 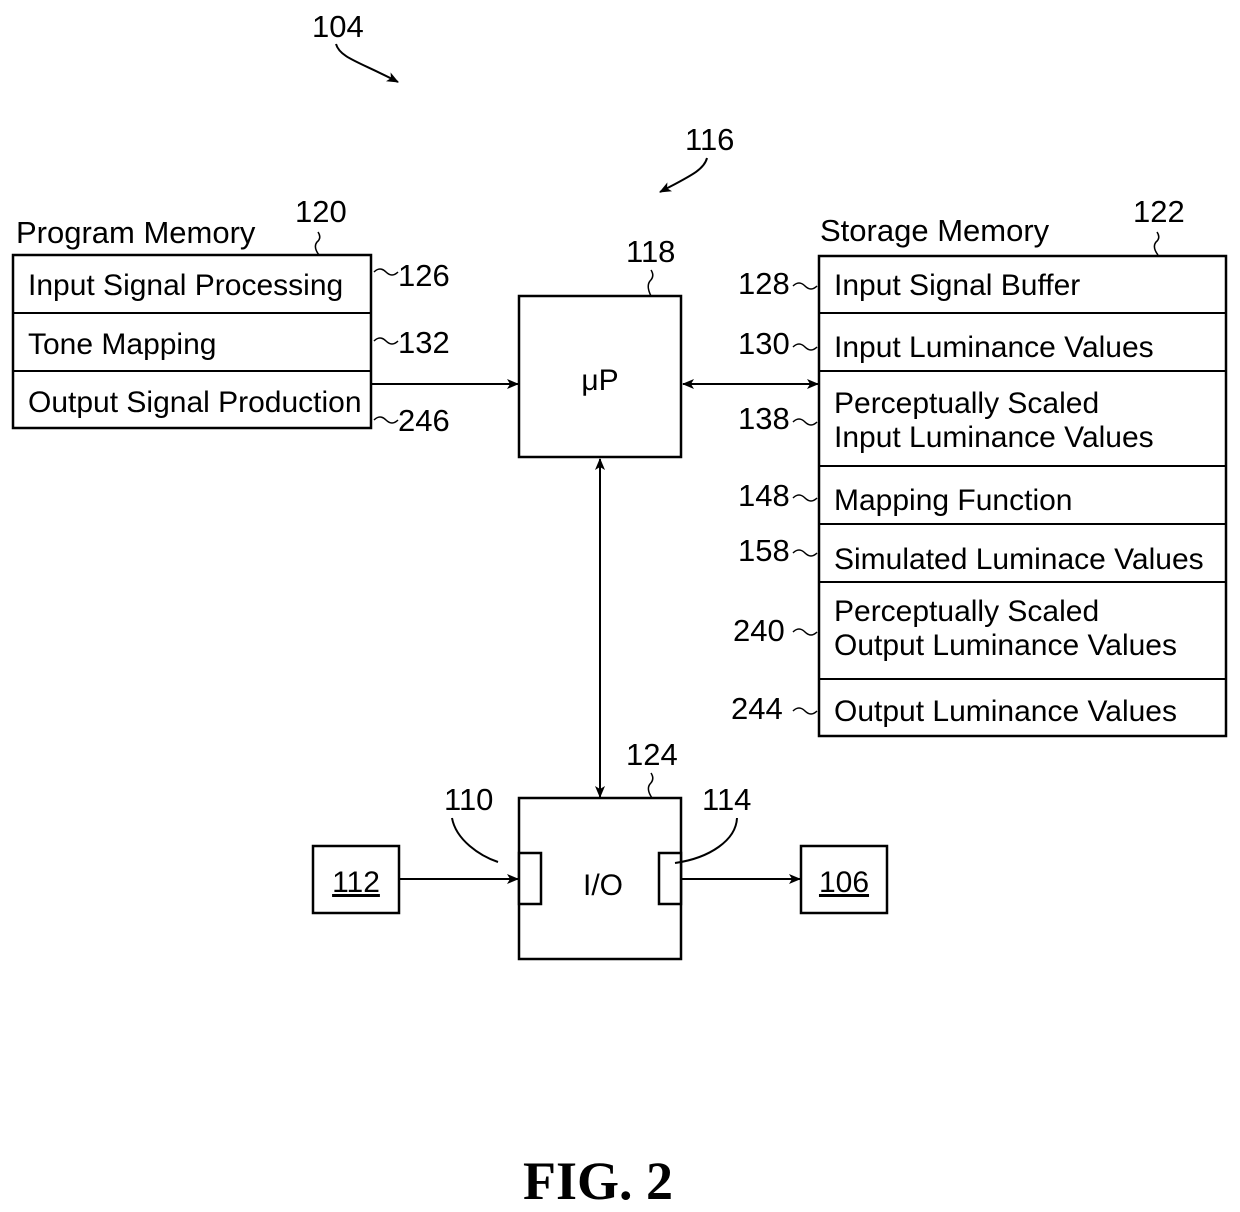 What do you see at coordinates (136, 232) in the screenshot?
I see `program-memory-title: Program Memory` at bounding box center [136, 232].